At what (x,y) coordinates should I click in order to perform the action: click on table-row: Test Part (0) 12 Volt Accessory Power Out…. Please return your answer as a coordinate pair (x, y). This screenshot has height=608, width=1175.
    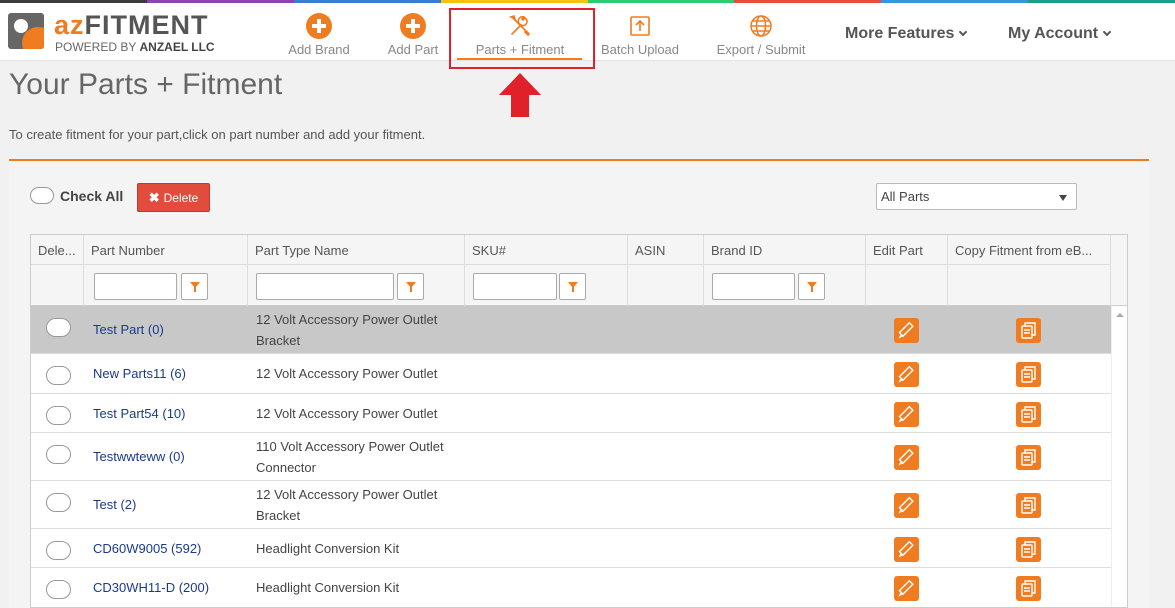
    Looking at the image, I should click on (571, 330).